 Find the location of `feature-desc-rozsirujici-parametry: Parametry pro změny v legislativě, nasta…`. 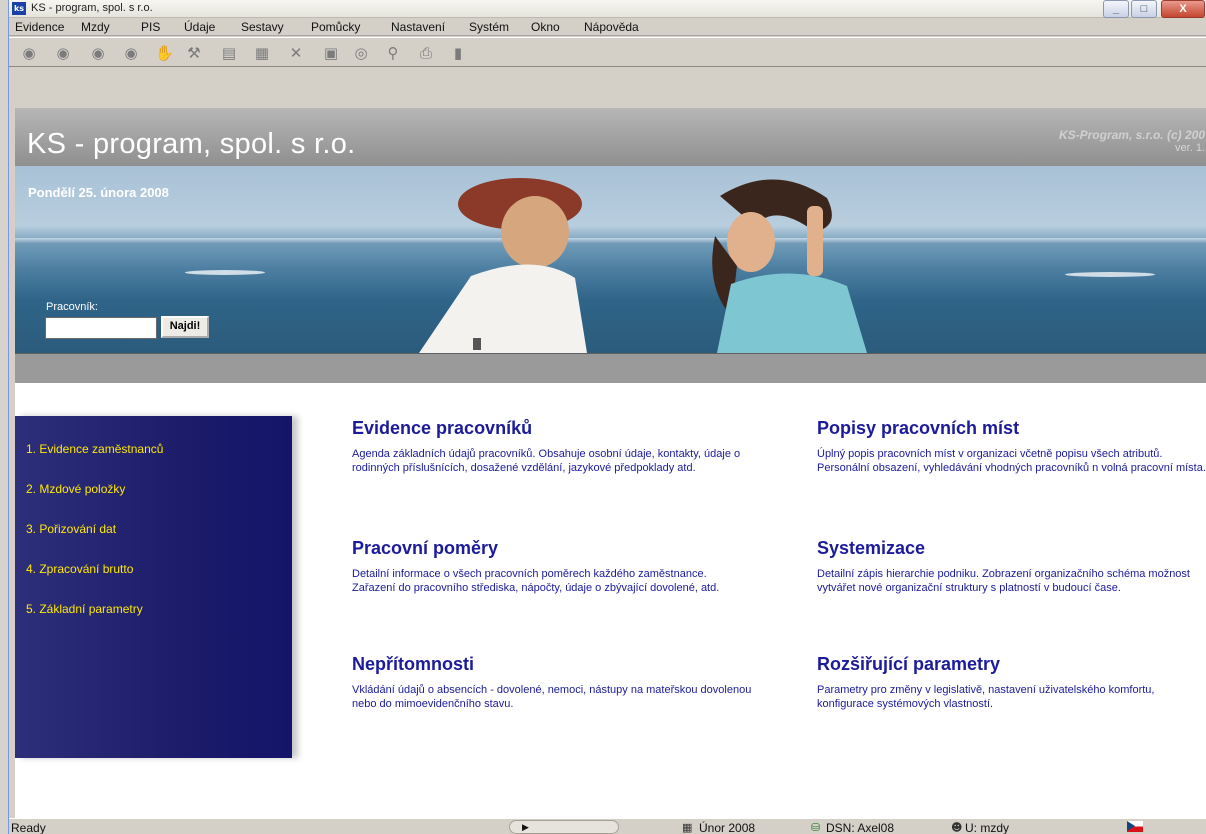

feature-desc-rozsirujici-parametry: Parametry pro změny v legislativě, nasta… is located at coordinates (986, 697).